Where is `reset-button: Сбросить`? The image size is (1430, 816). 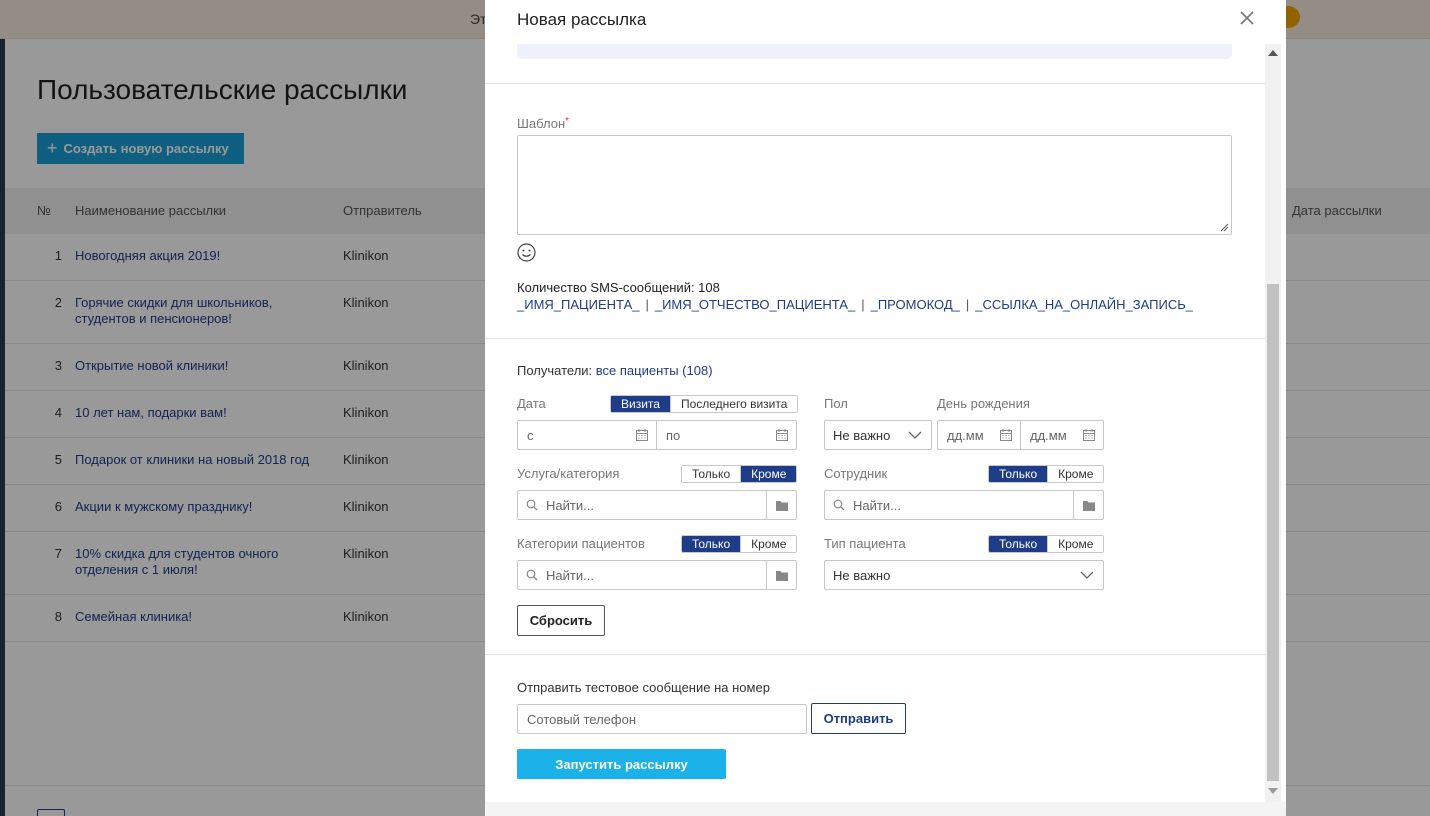 reset-button: Сбросить is located at coordinates (561, 620).